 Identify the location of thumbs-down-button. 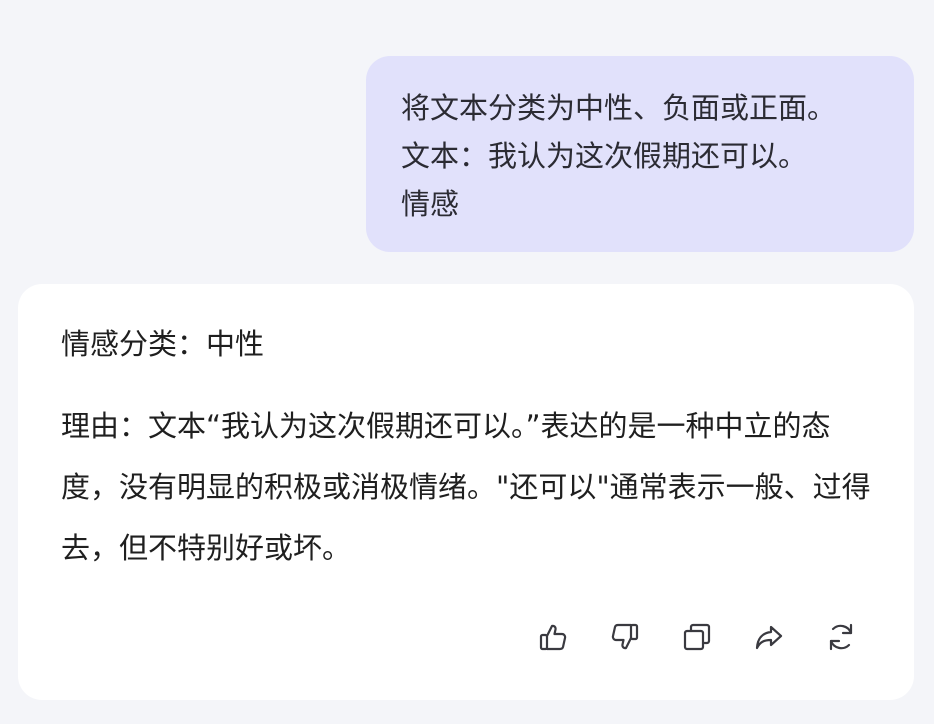
(625, 637).